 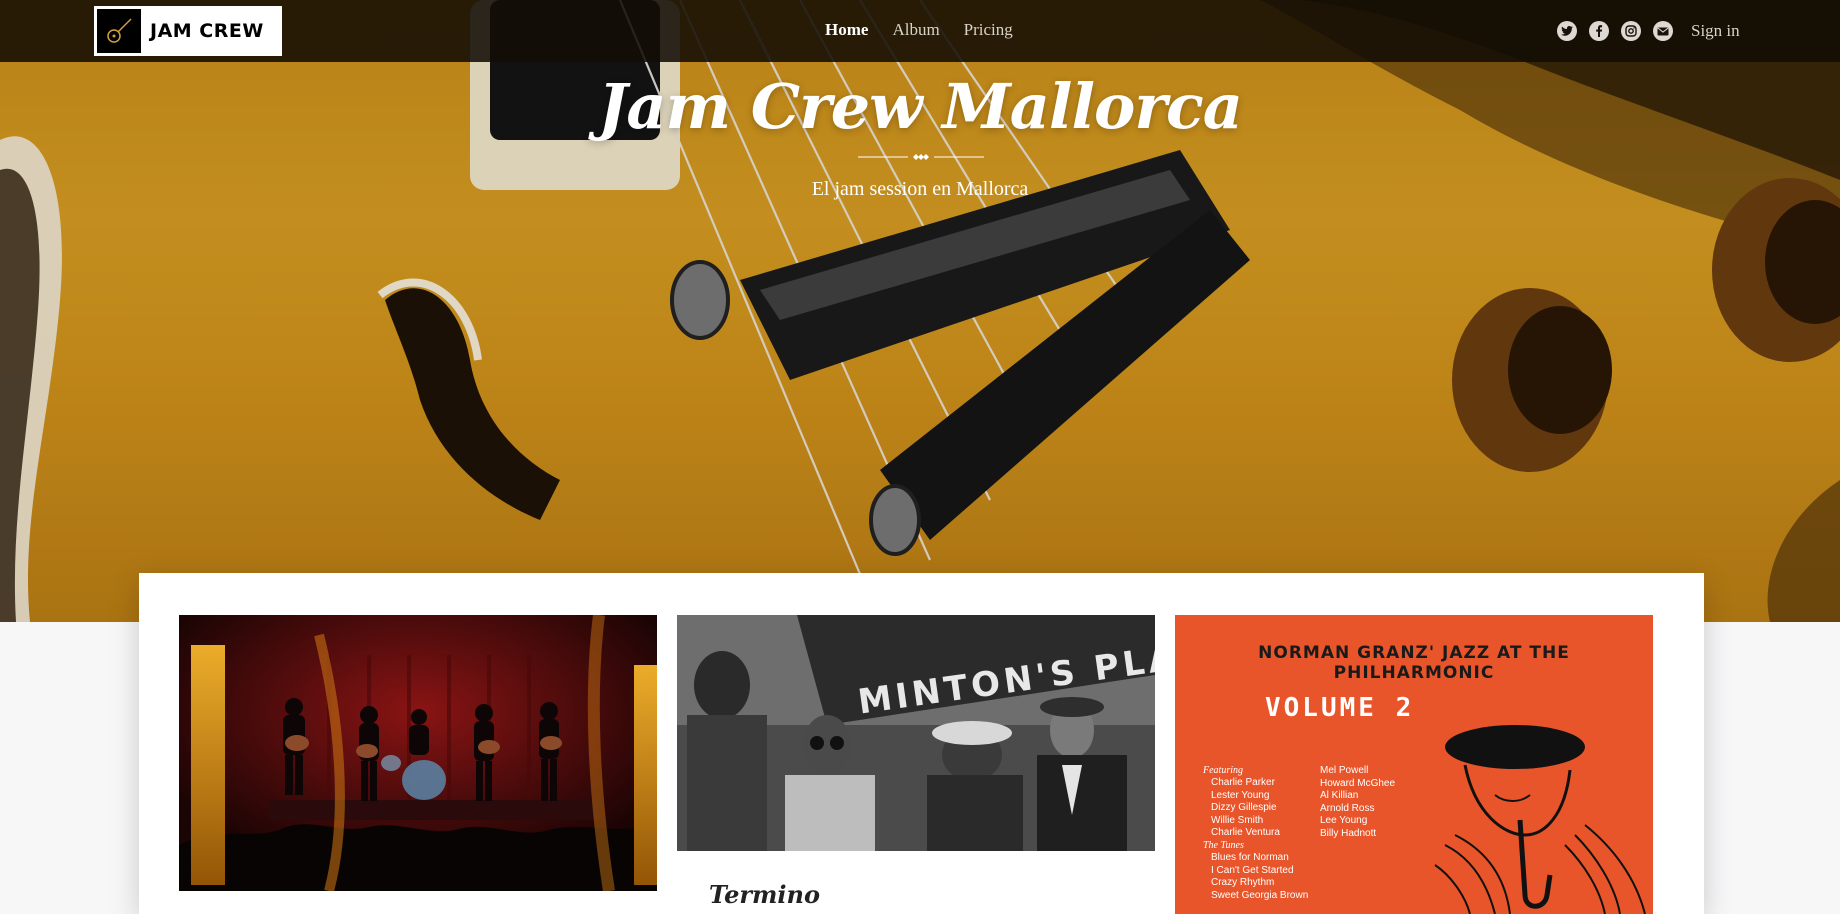 What do you see at coordinates (1414, 663) in the screenshot?
I see `album-cover-title: NORMAN GRANZ' JAZZ AT THE PHILHARMONIC` at bounding box center [1414, 663].